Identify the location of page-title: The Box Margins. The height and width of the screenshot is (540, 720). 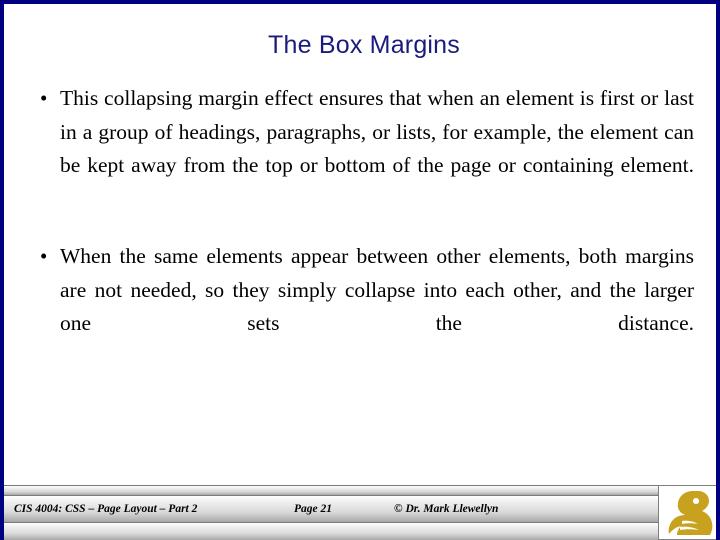
(364, 45).